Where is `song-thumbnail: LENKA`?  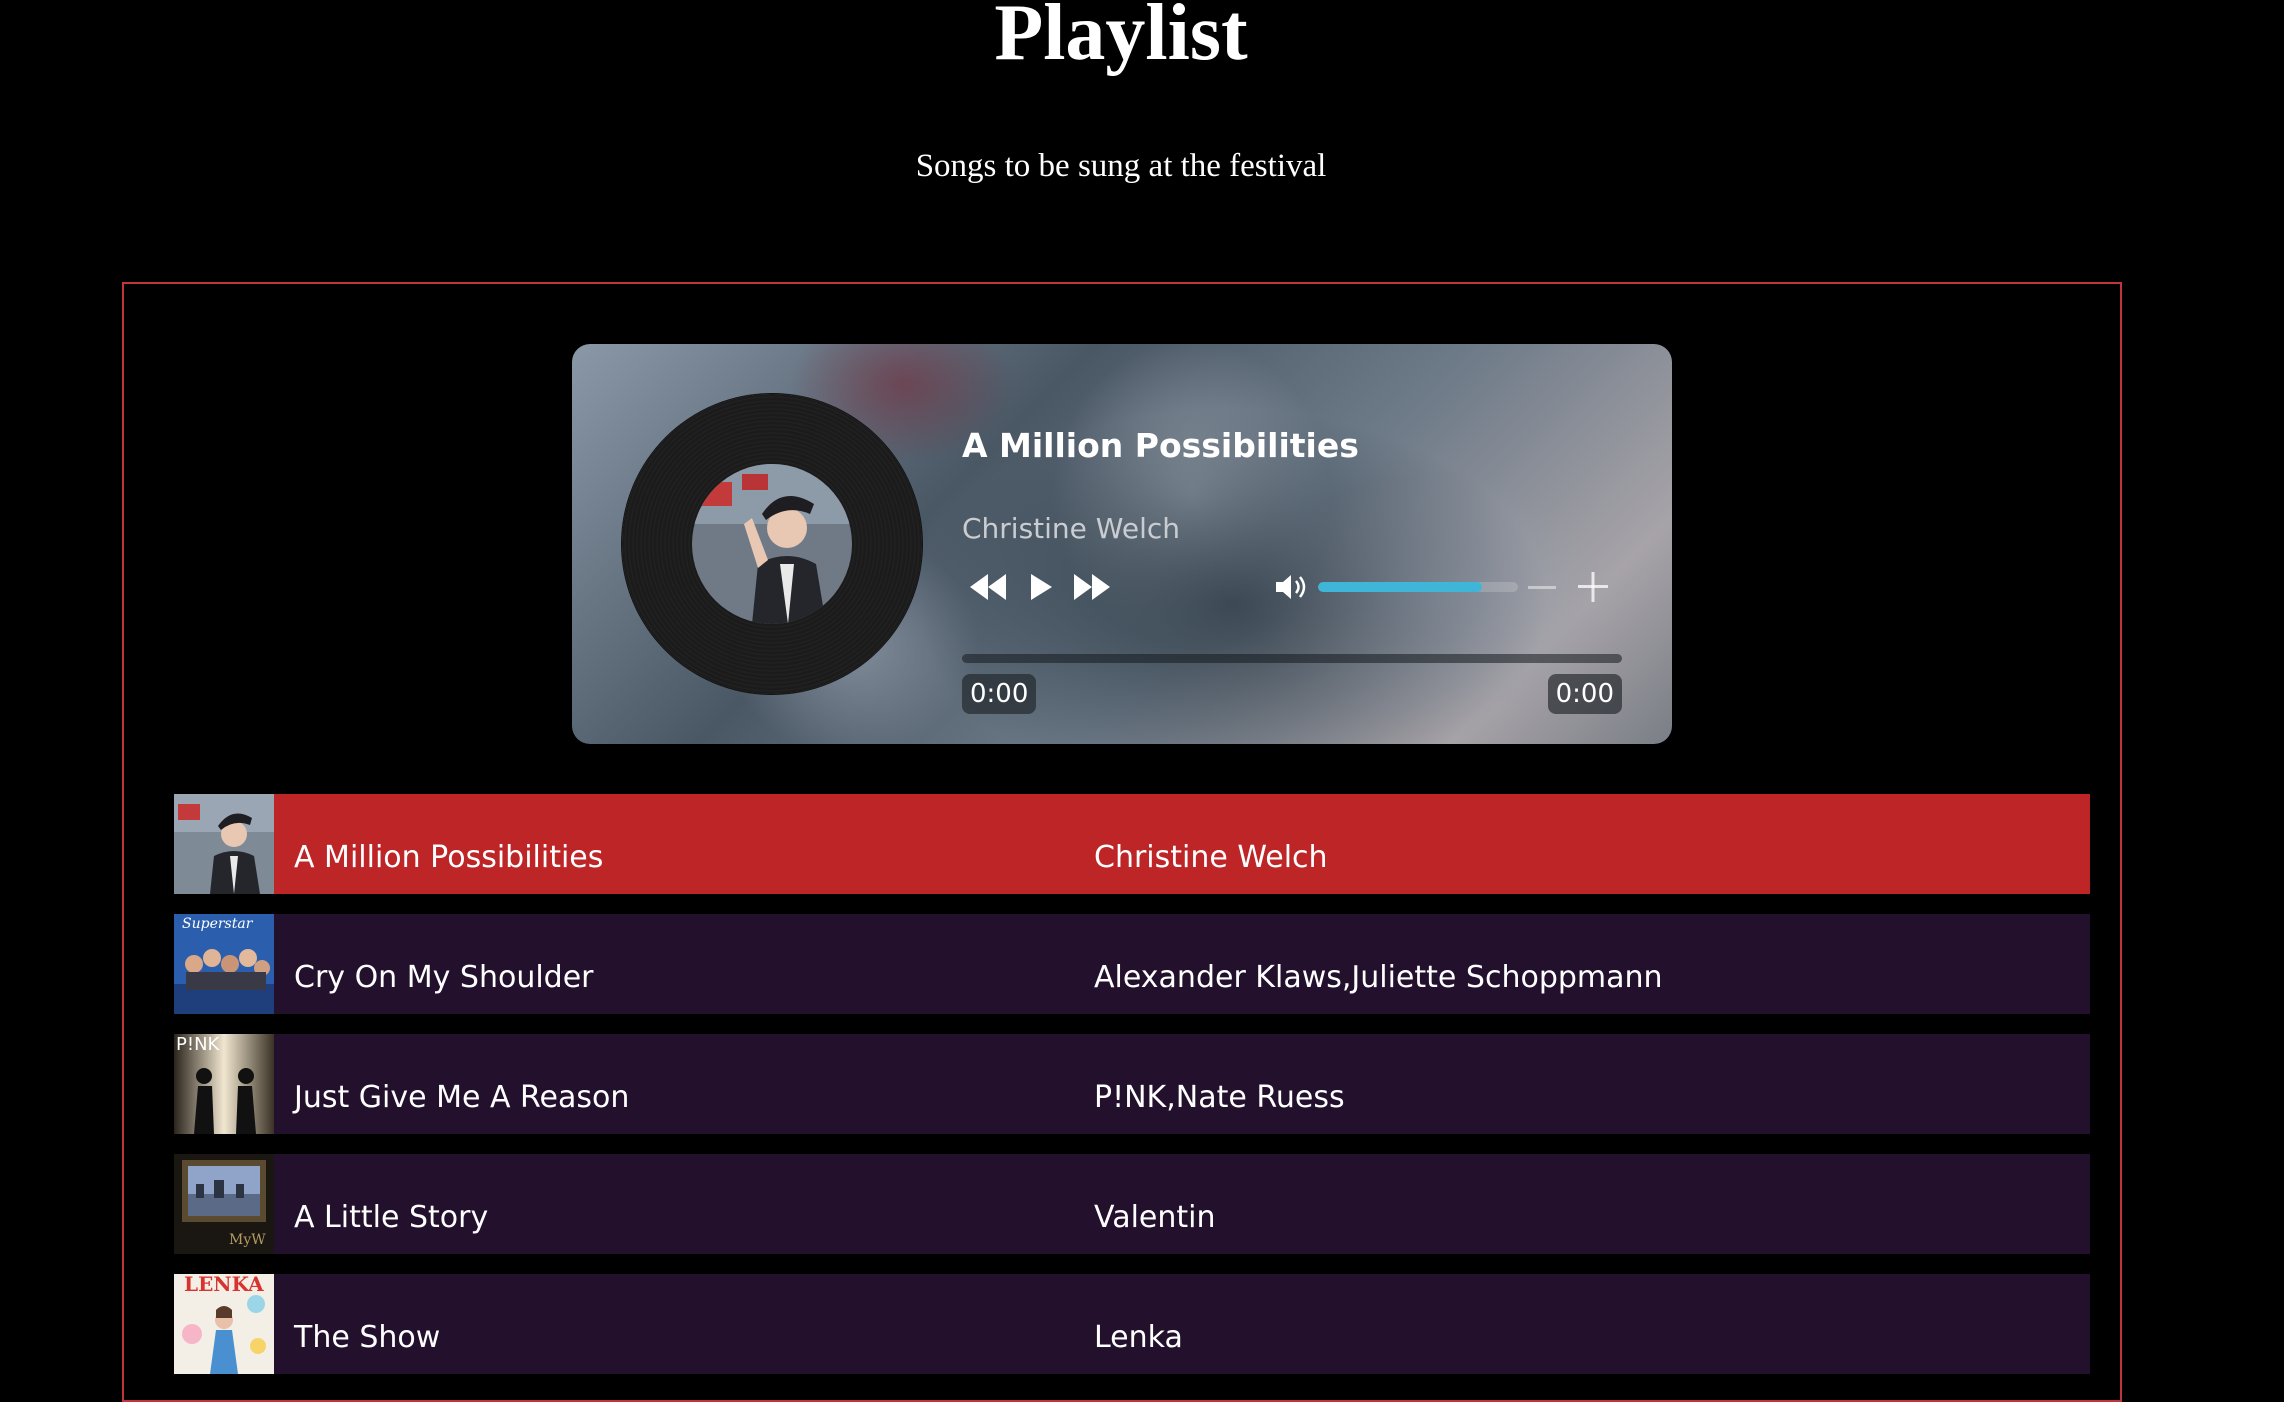 song-thumbnail: LENKA is located at coordinates (224, 1324).